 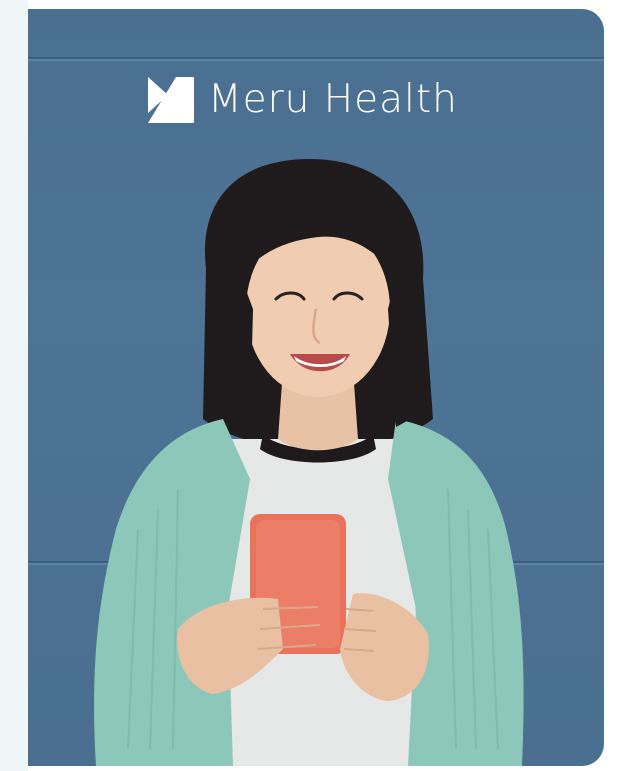 What do you see at coordinates (171, 100) in the screenshot?
I see `meru-health-logo-icon` at bounding box center [171, 100].